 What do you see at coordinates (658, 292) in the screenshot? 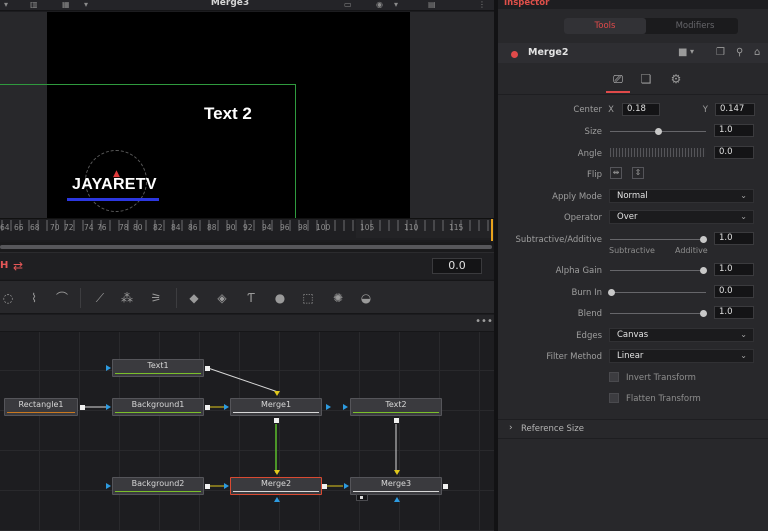
I see `burn-in-slider` at bounding box center [658, 292].